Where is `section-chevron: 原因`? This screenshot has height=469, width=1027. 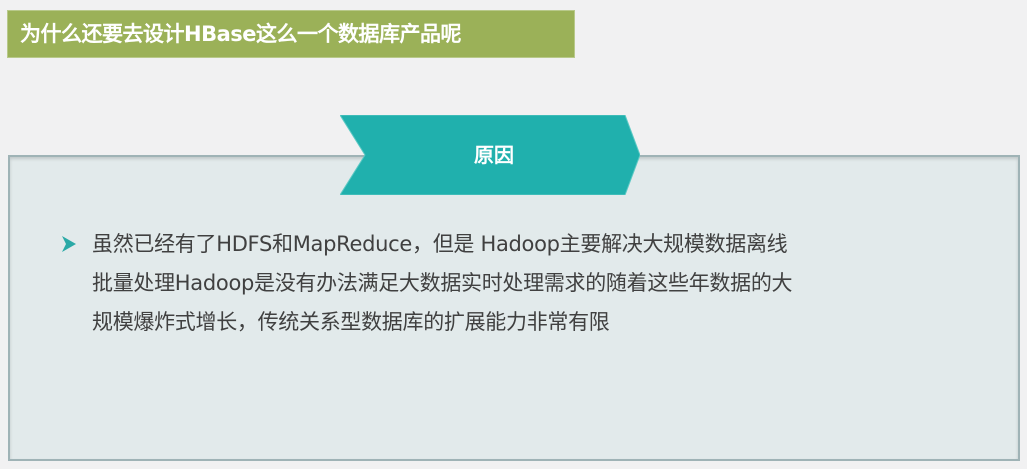 section-chevron: 原因 is located at coordinates (490, 155).